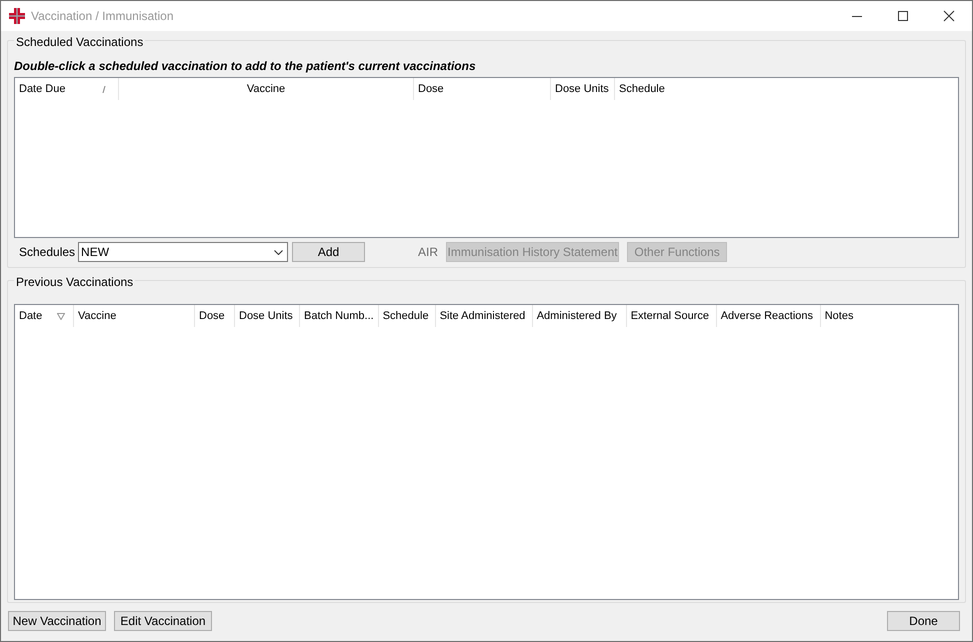 The height and width of the screenshot is (642, 973). I want to click on window-title: Vaccination / Immunisation, so click(102, 16).